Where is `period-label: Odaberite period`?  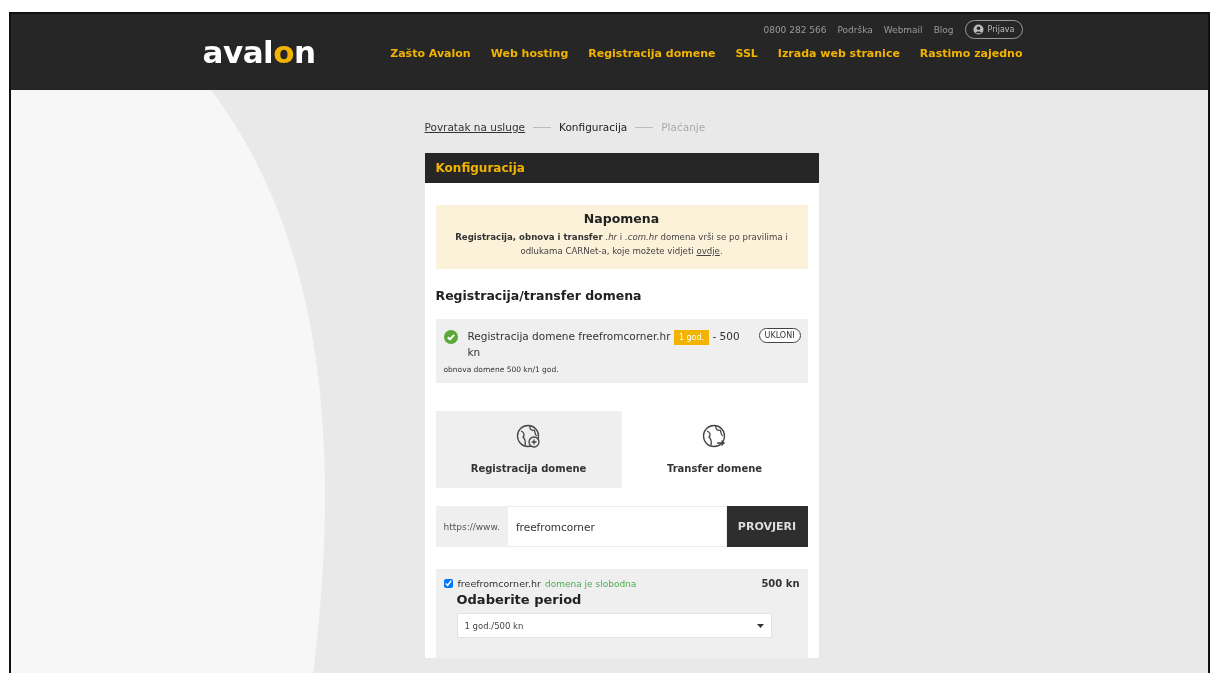 period-label: Odaberite period is located at coordinates (519, 600).